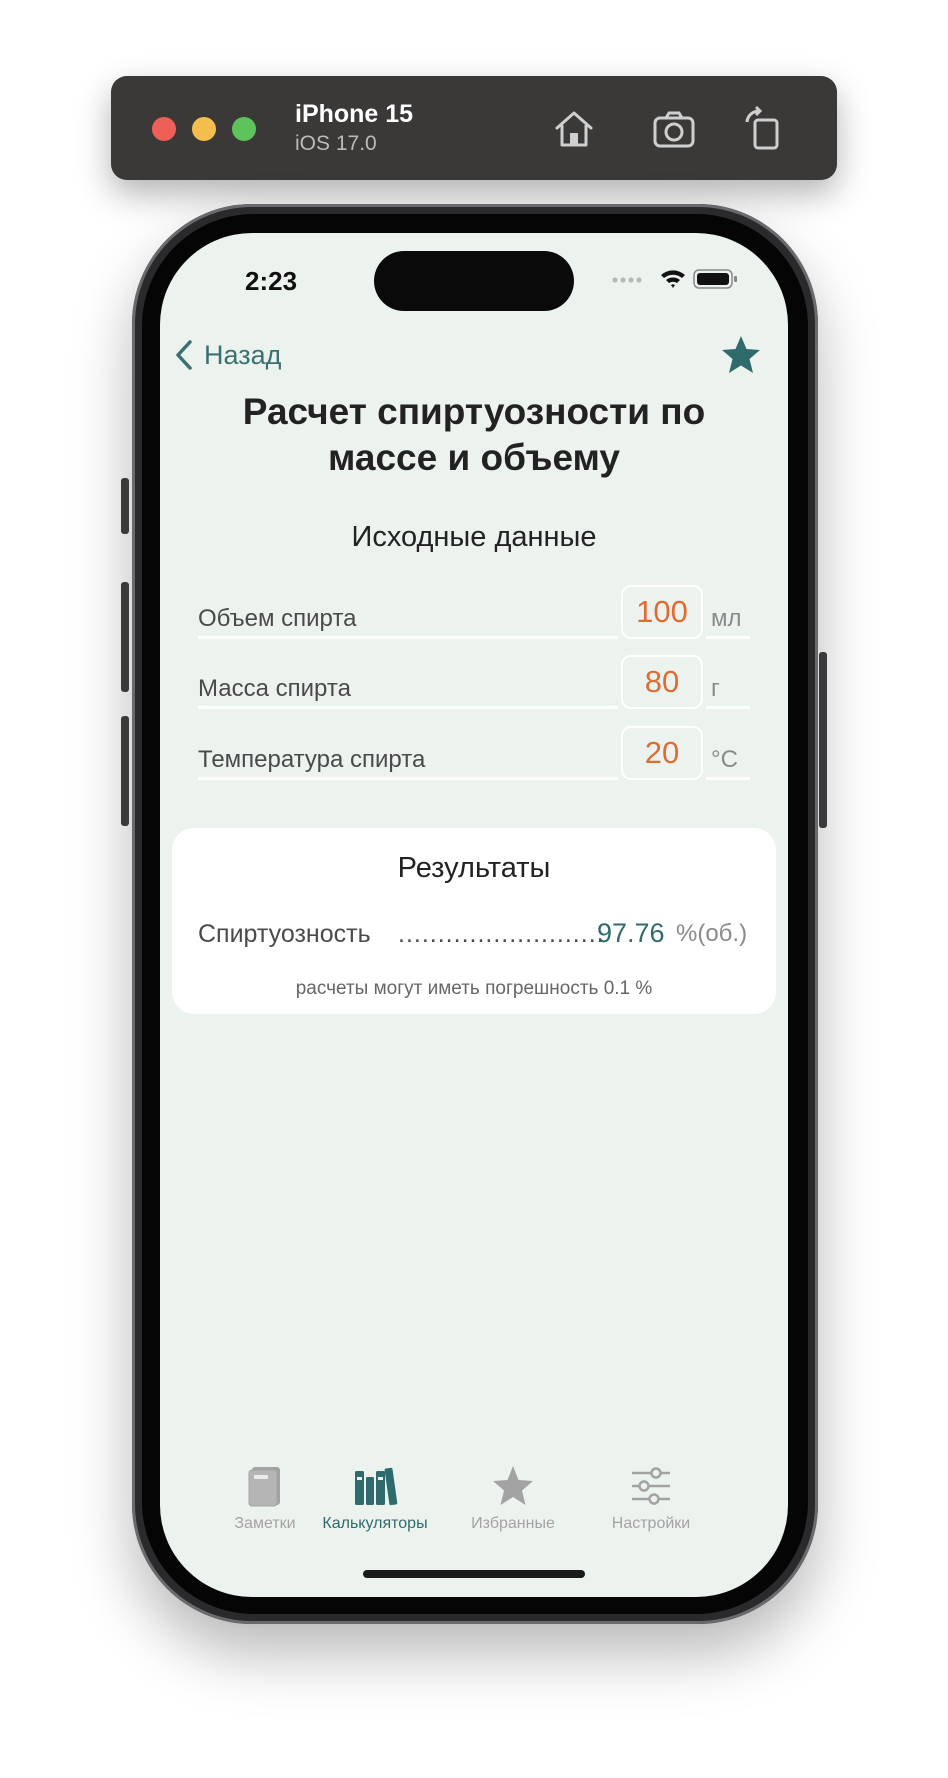  I want to click on signal-icon, so click(627, 280).